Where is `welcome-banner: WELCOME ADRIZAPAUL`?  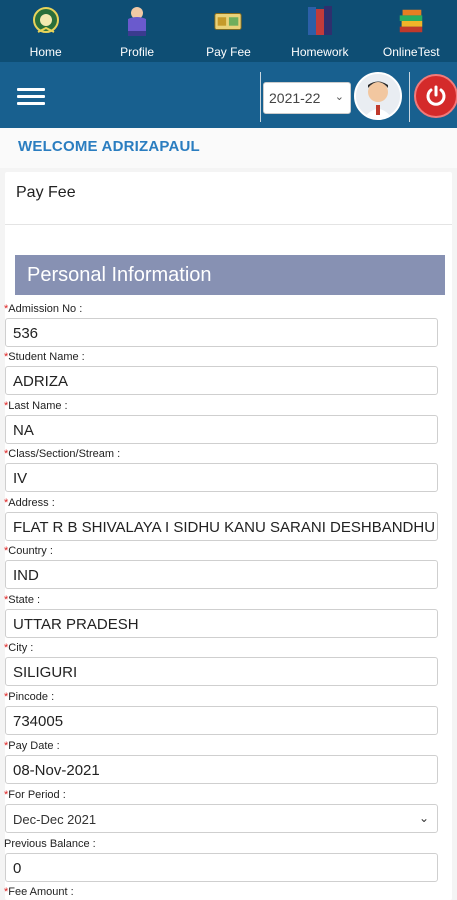
welcome-banner: WELCOME ADRIZAPAUL is located at coordinates (228, 148).